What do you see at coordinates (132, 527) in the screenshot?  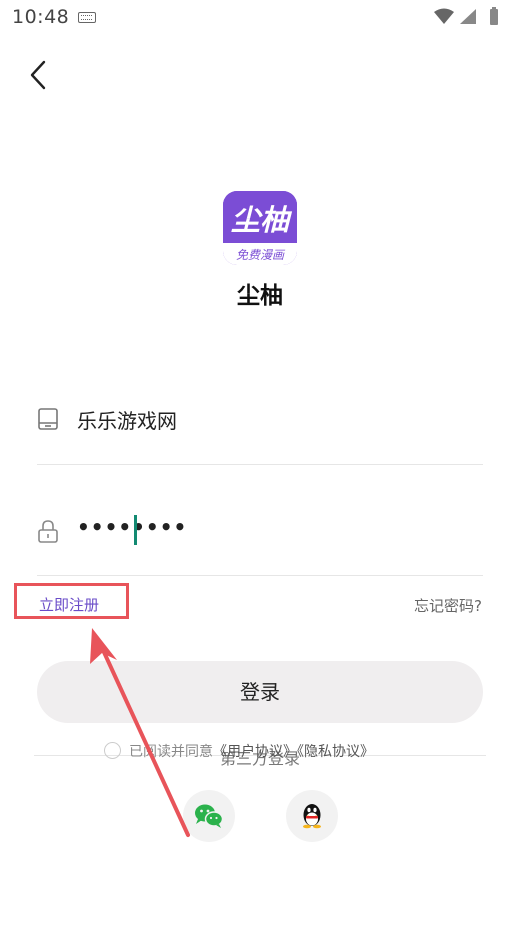 I see `password-input: ••••••••` at bounding box center [132, 527].